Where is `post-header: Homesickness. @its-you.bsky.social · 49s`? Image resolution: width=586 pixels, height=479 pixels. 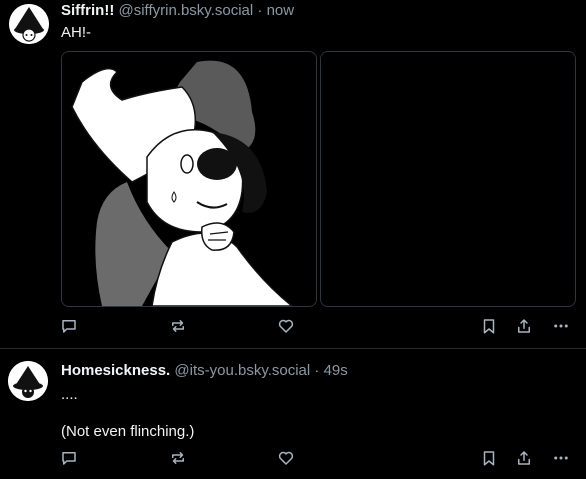 post-header: Homesickness. @its-you.bsky.social · 49s is located at coordinates (204, 370).